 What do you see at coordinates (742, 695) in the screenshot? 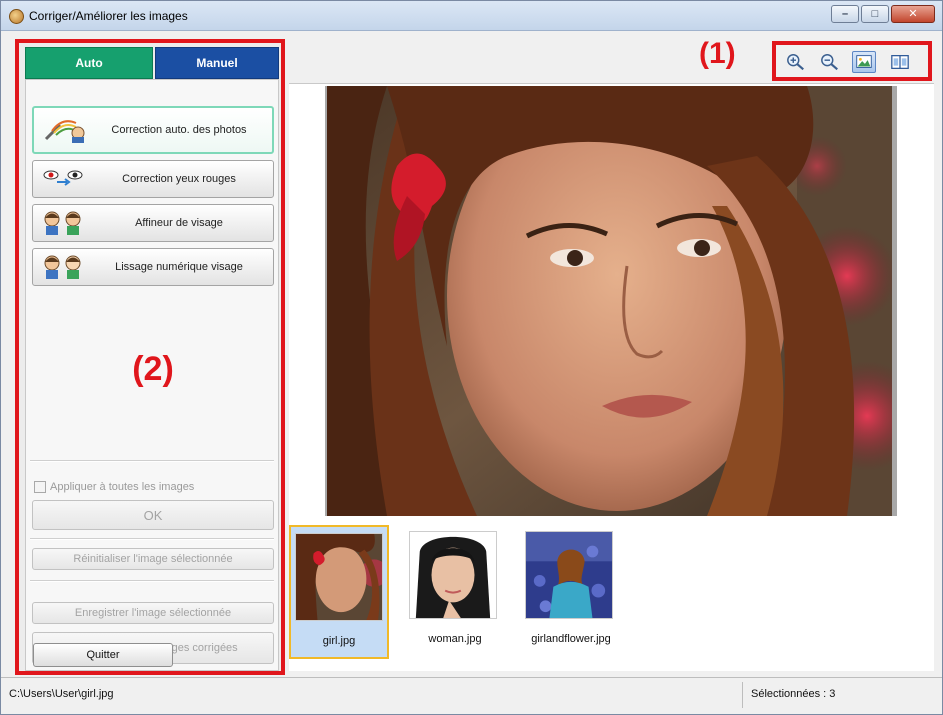
I see `status-divider` at bounding box center [742, 695].